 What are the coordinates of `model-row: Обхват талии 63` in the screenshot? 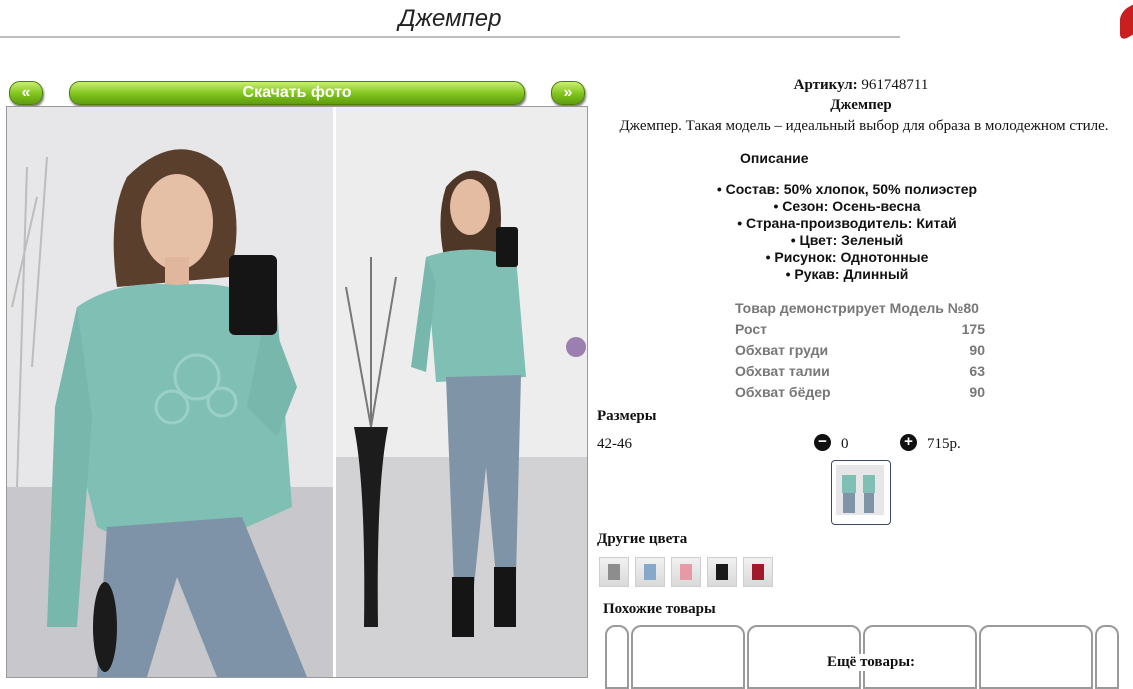 It's located at (860, 373).